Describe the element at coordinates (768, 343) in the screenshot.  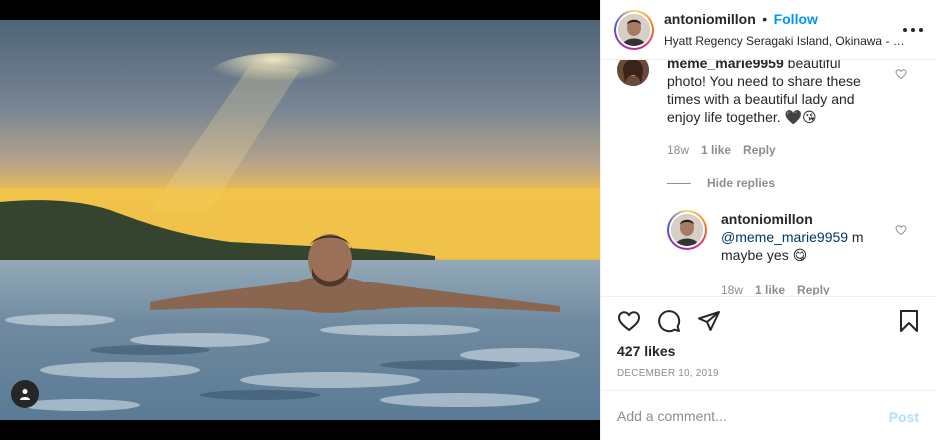
I see `post-actions: 427 likes December 10, 2019` at that location.